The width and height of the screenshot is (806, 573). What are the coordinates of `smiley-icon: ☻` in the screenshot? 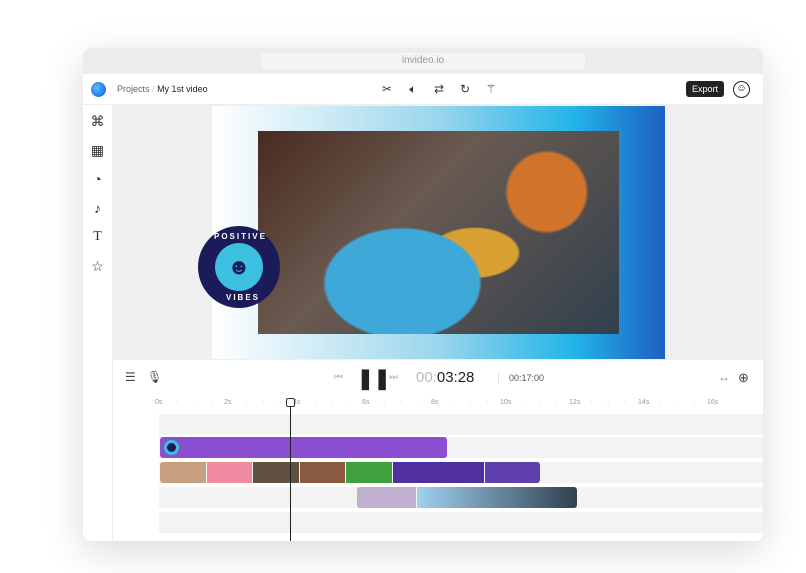 It's located at (239, 267).